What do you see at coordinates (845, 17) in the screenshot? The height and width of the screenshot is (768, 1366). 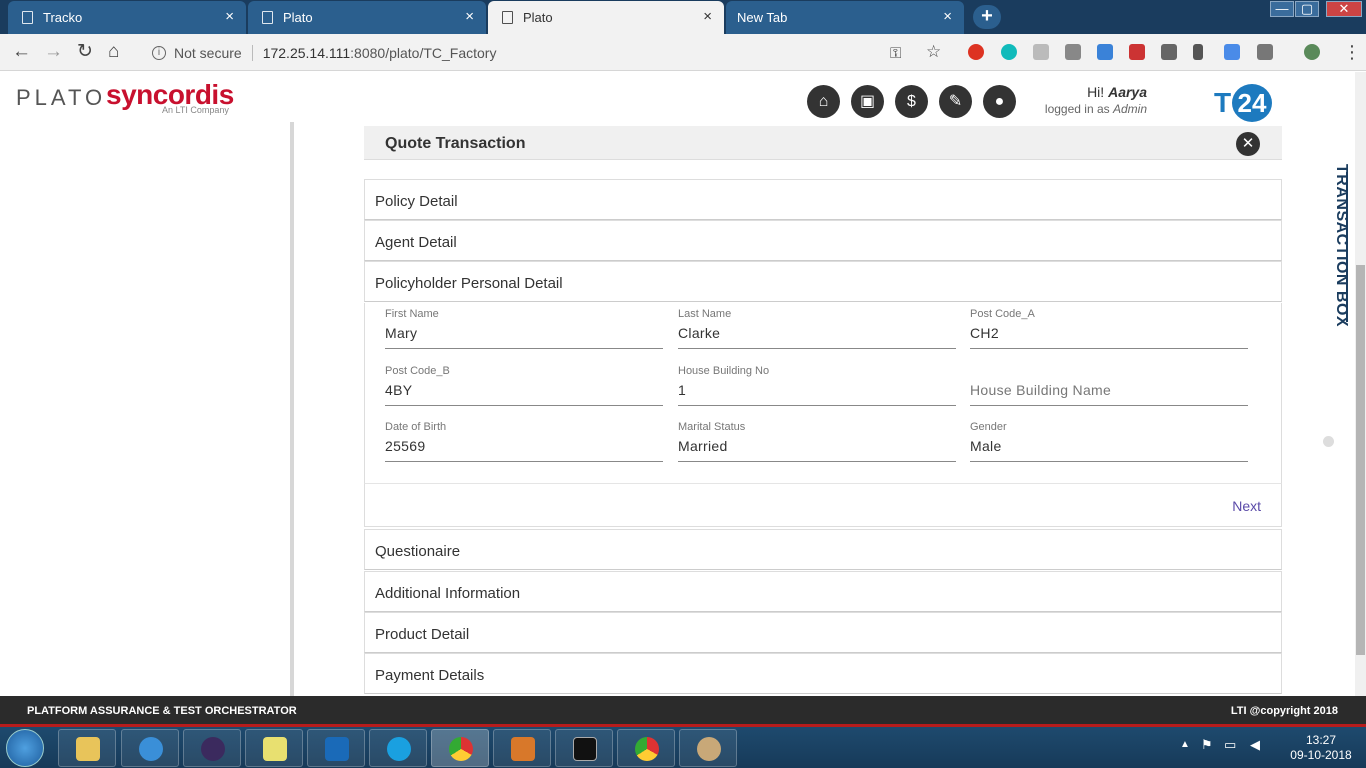 I see `tab-new-tab: New Tab ×` at bounding box center [845, 17].